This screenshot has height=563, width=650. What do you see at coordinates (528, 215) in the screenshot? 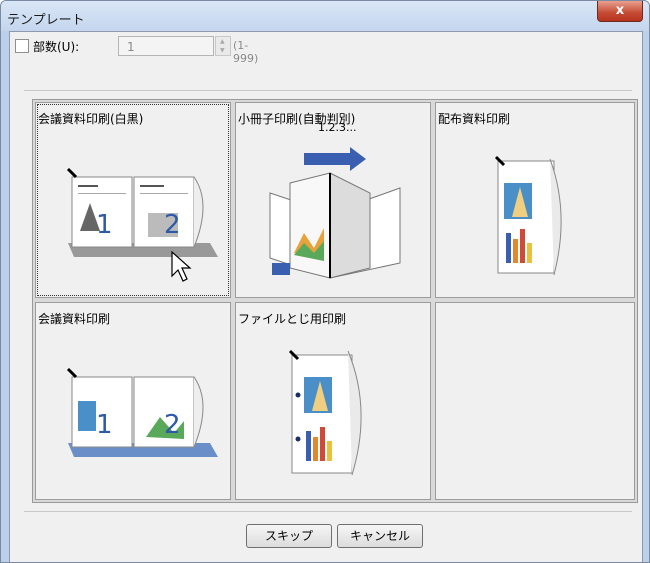
I see `handout-icon` at bounding box center [528, 215].